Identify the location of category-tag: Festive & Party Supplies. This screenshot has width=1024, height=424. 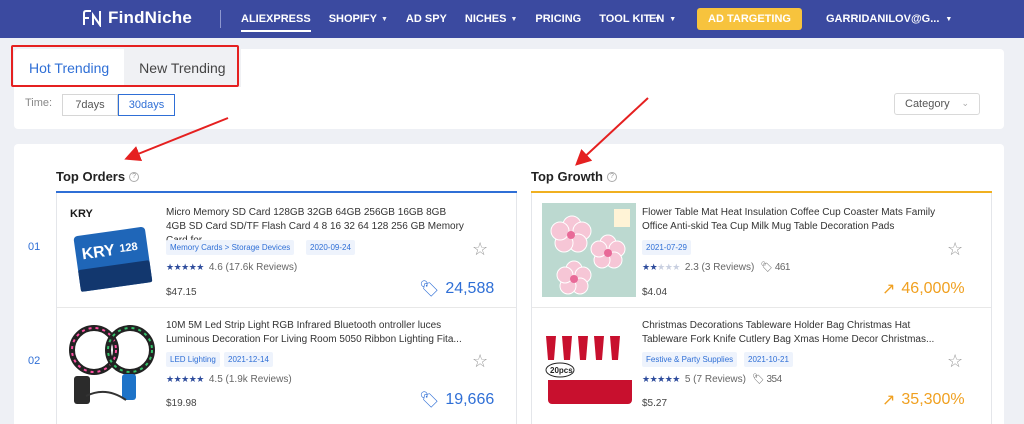
(690, 359).